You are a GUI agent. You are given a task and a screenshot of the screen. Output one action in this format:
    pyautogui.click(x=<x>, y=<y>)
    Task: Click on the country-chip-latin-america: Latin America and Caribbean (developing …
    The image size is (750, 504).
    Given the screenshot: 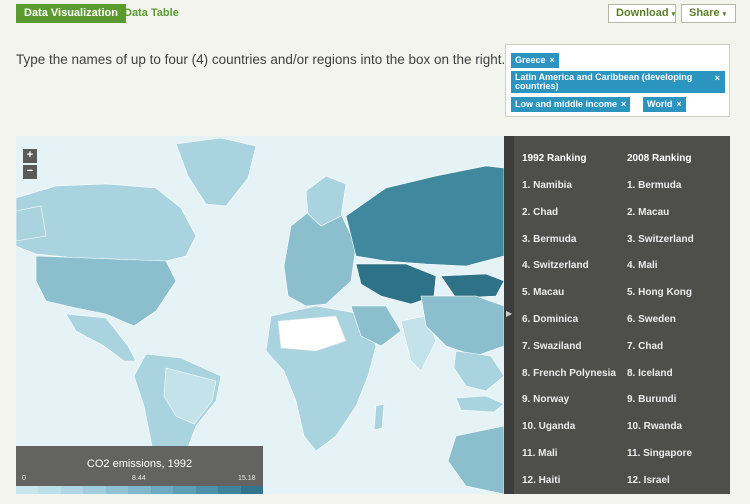 What is the action you would take?
    pyautogui.click(x=618, y=82)
    